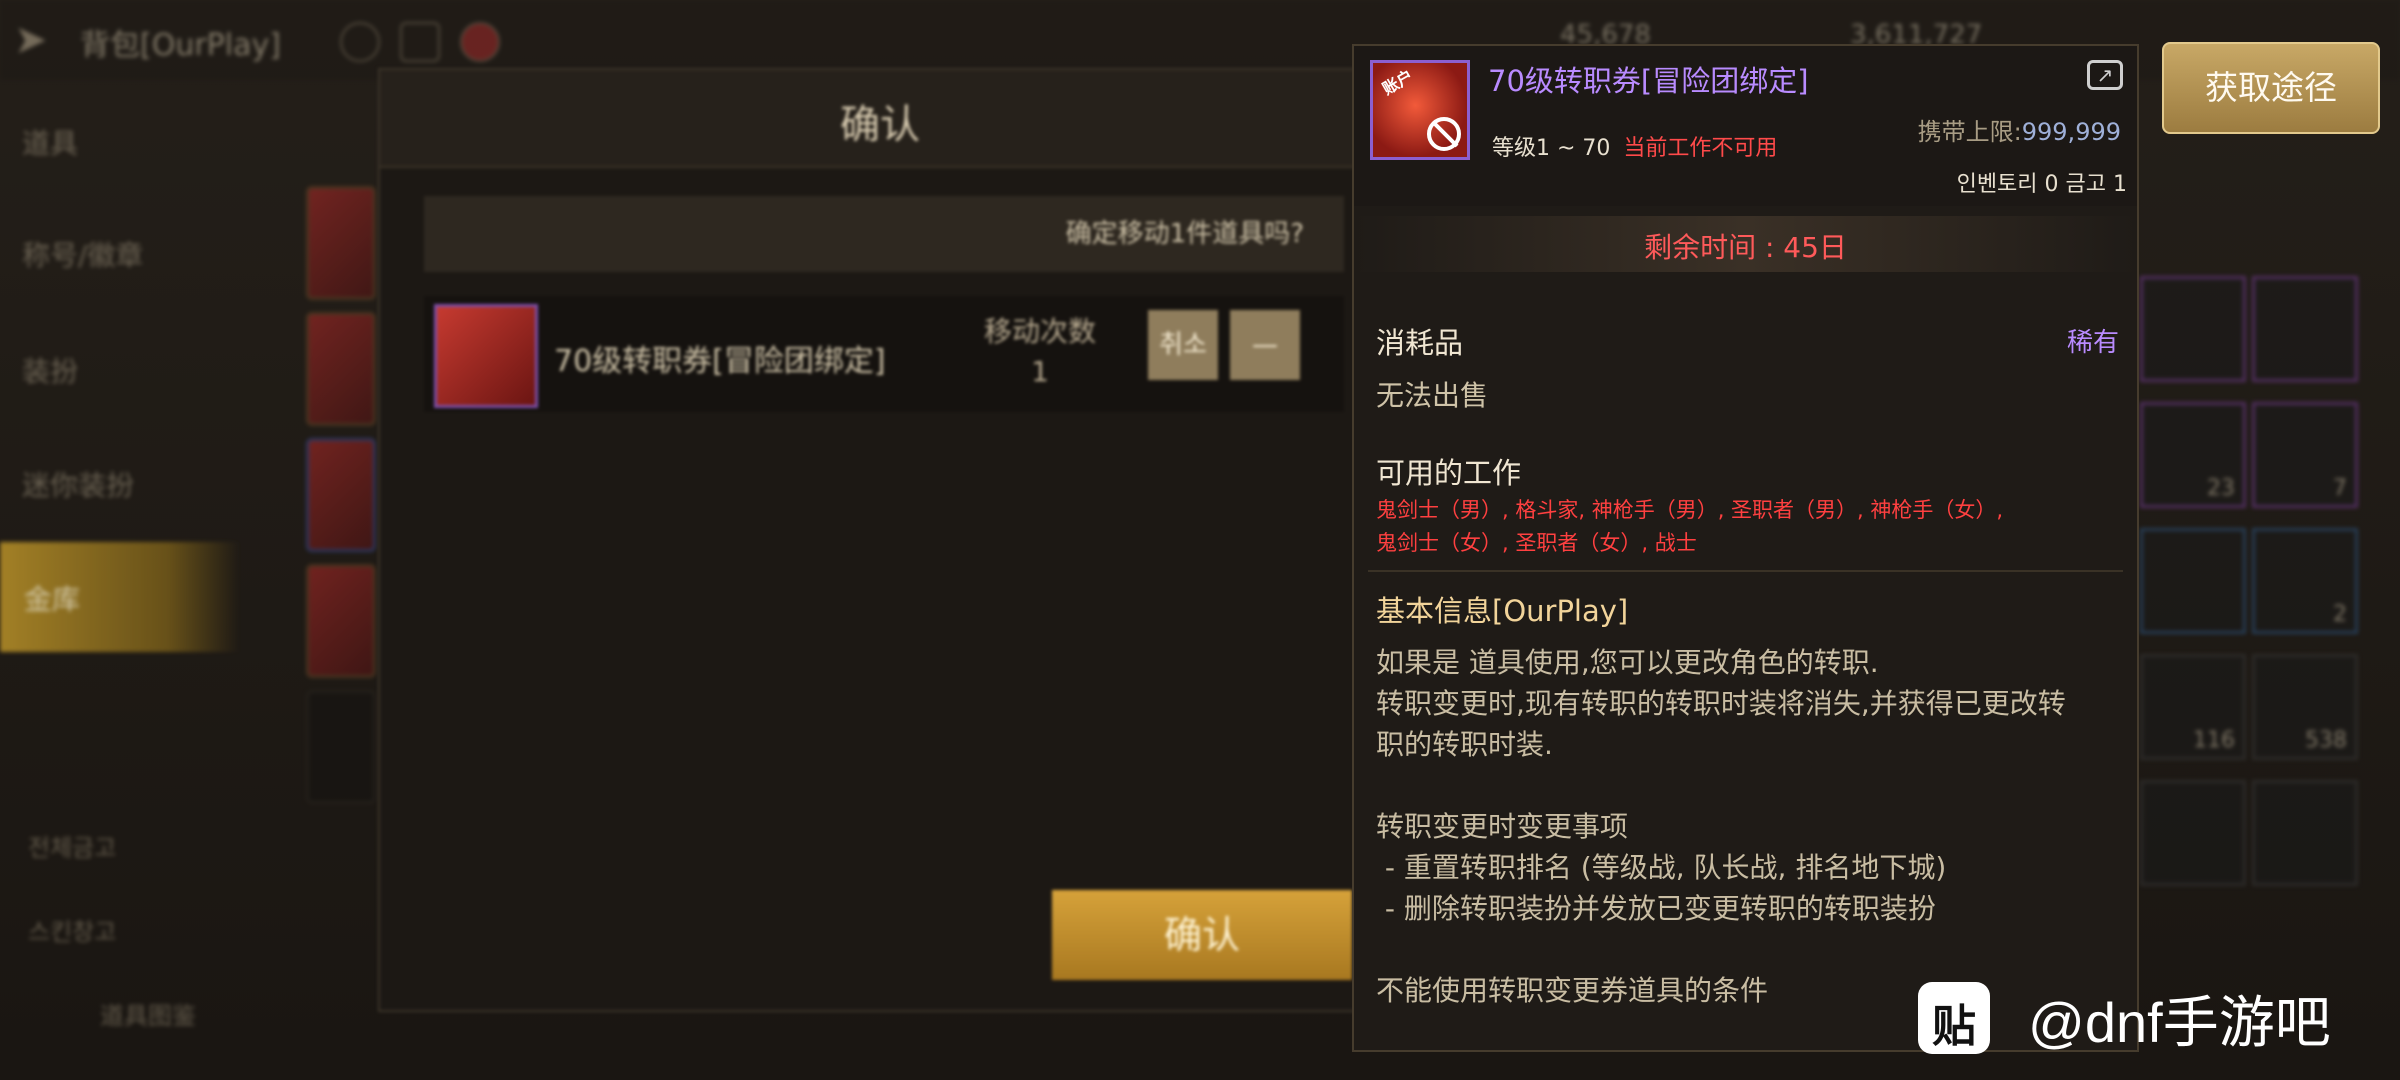 This screenshot has height=1080, width=2400. What do you see at coordinates (50, 142) in the screenshot?
I see `sidebar-item-items: 道具` at bounding box center [50, 142].